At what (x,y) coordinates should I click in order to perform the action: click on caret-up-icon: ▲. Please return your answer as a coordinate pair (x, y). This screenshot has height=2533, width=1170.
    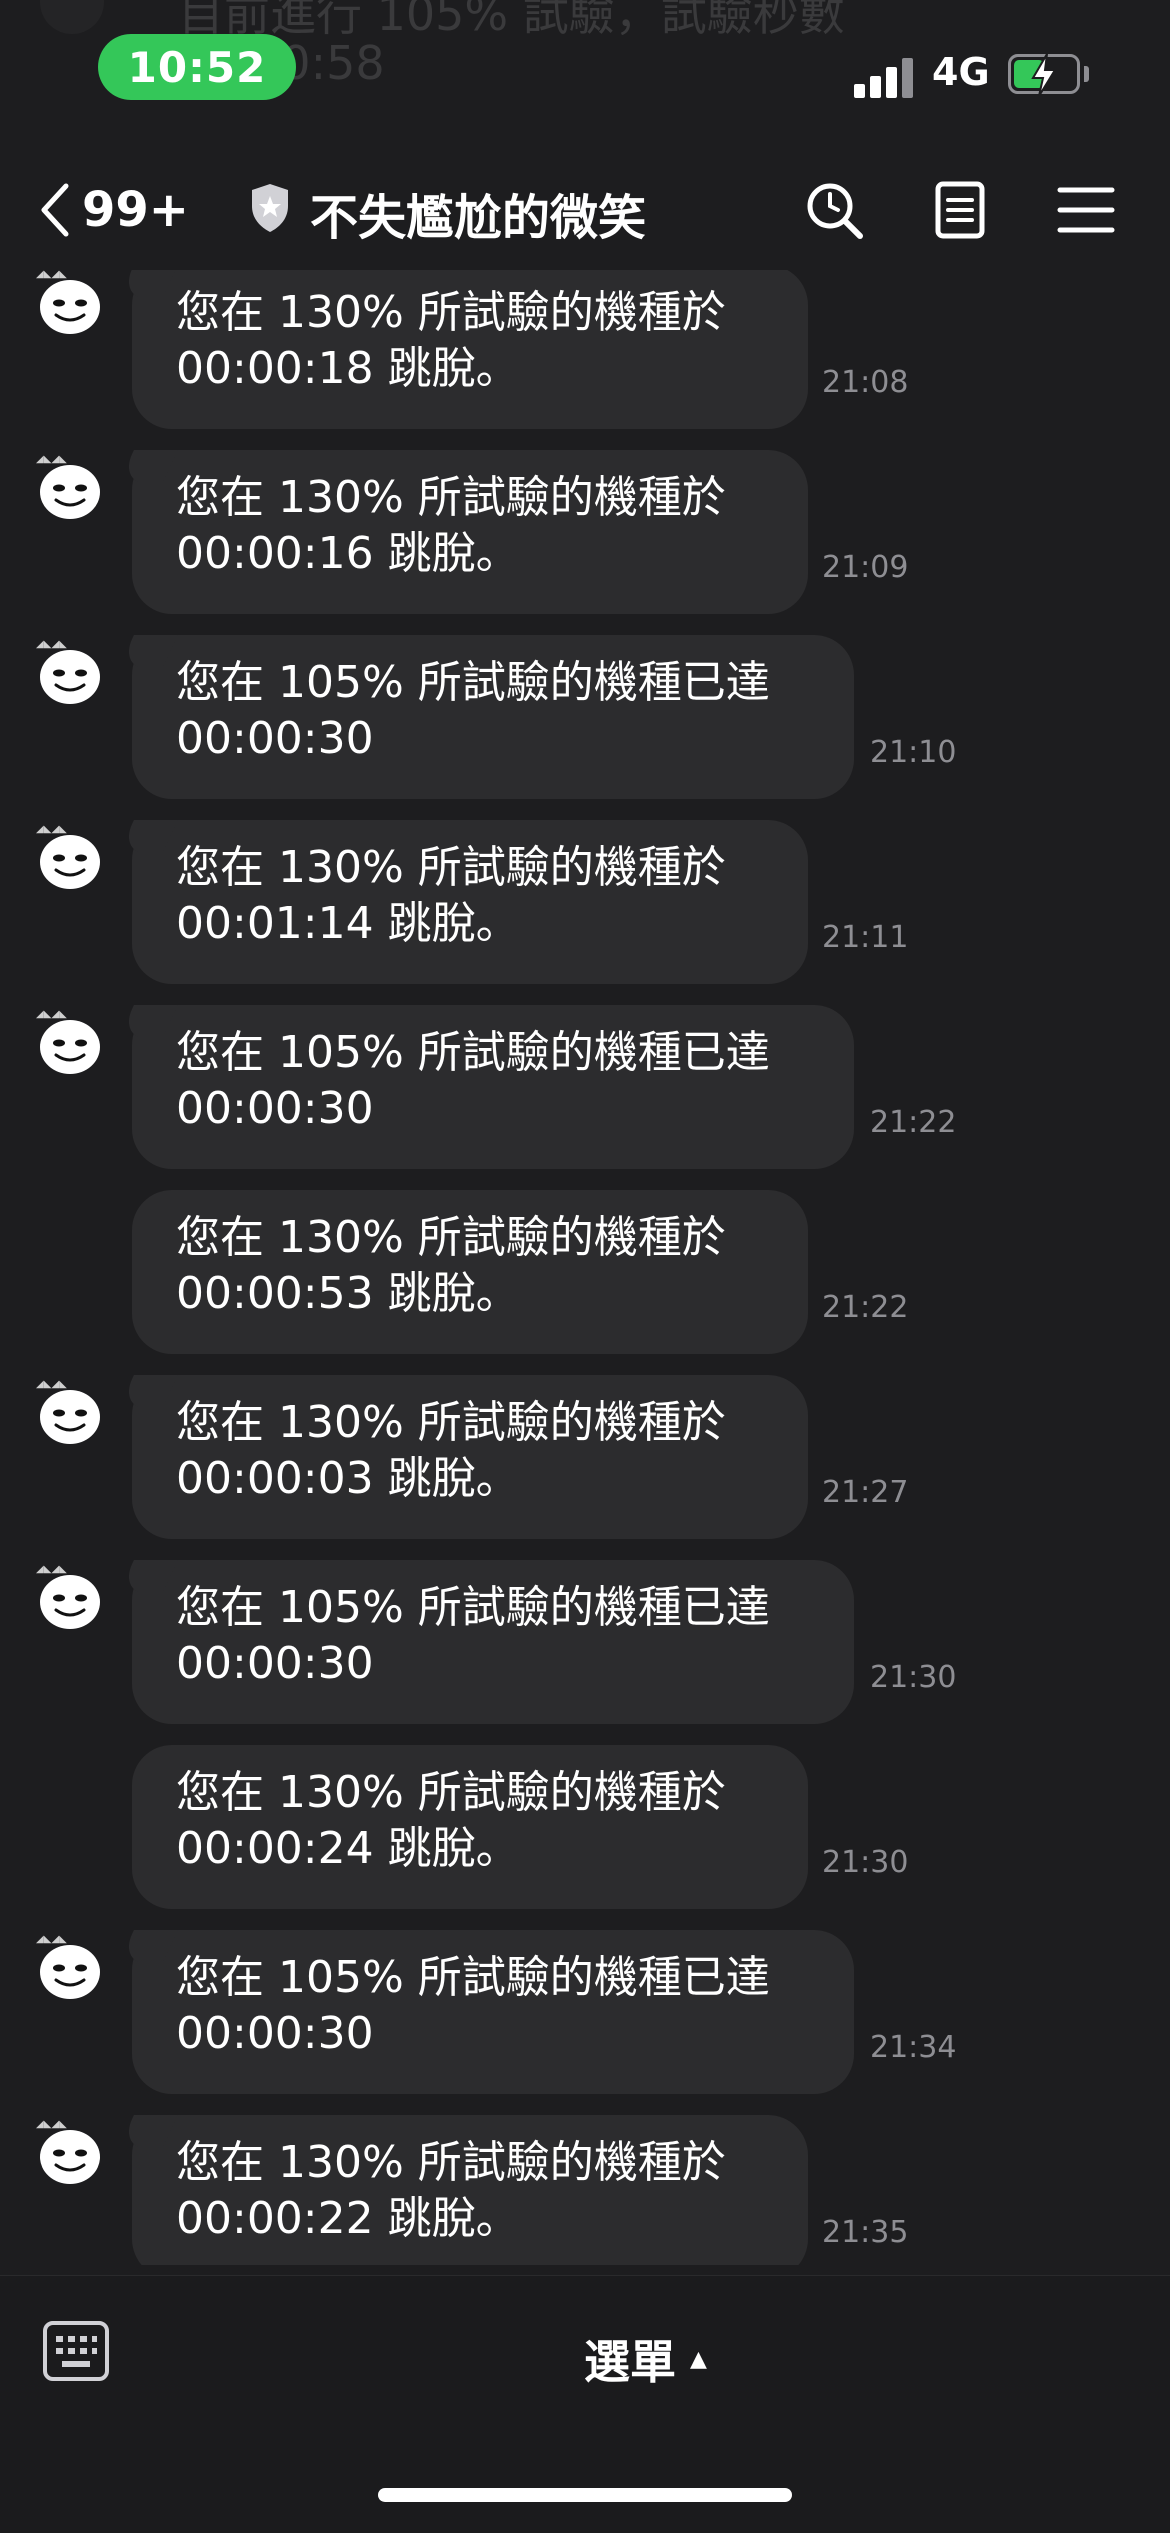
    Looking at the image, I should click on (698, 2359).